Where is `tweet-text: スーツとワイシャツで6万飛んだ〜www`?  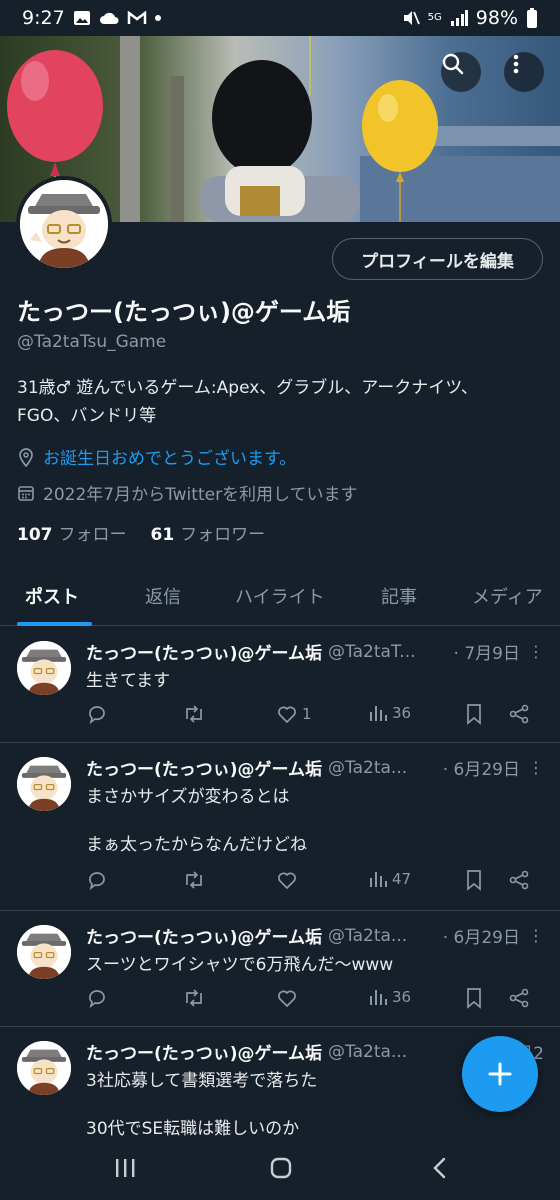
tweet-text: スーツとワイシャツで6万飛んだ〜www is located at coordinates (240, 965).